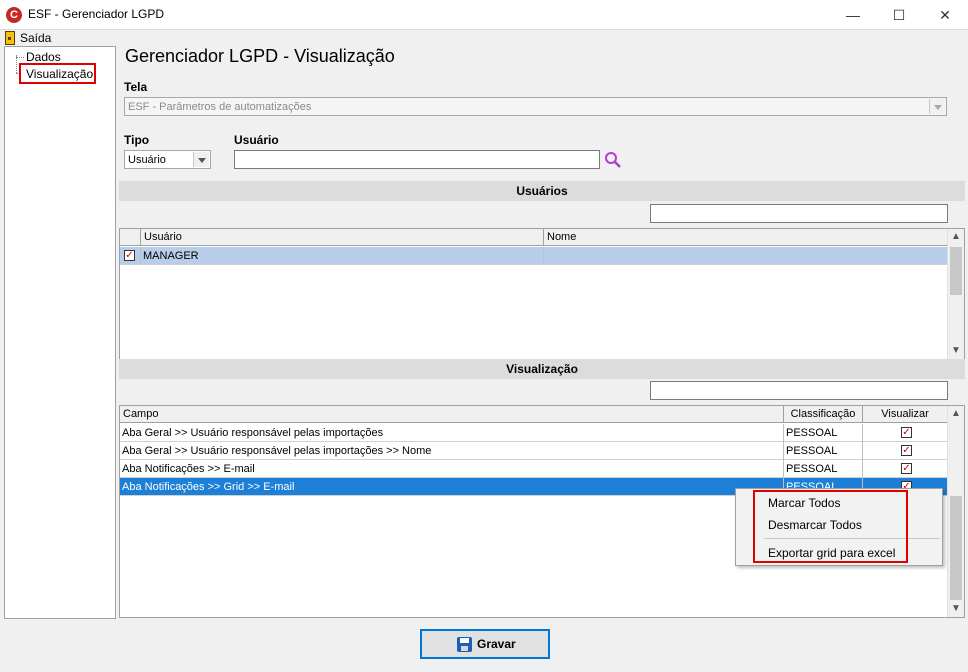  I want to click on exit-door-icon, so click(10, 38).